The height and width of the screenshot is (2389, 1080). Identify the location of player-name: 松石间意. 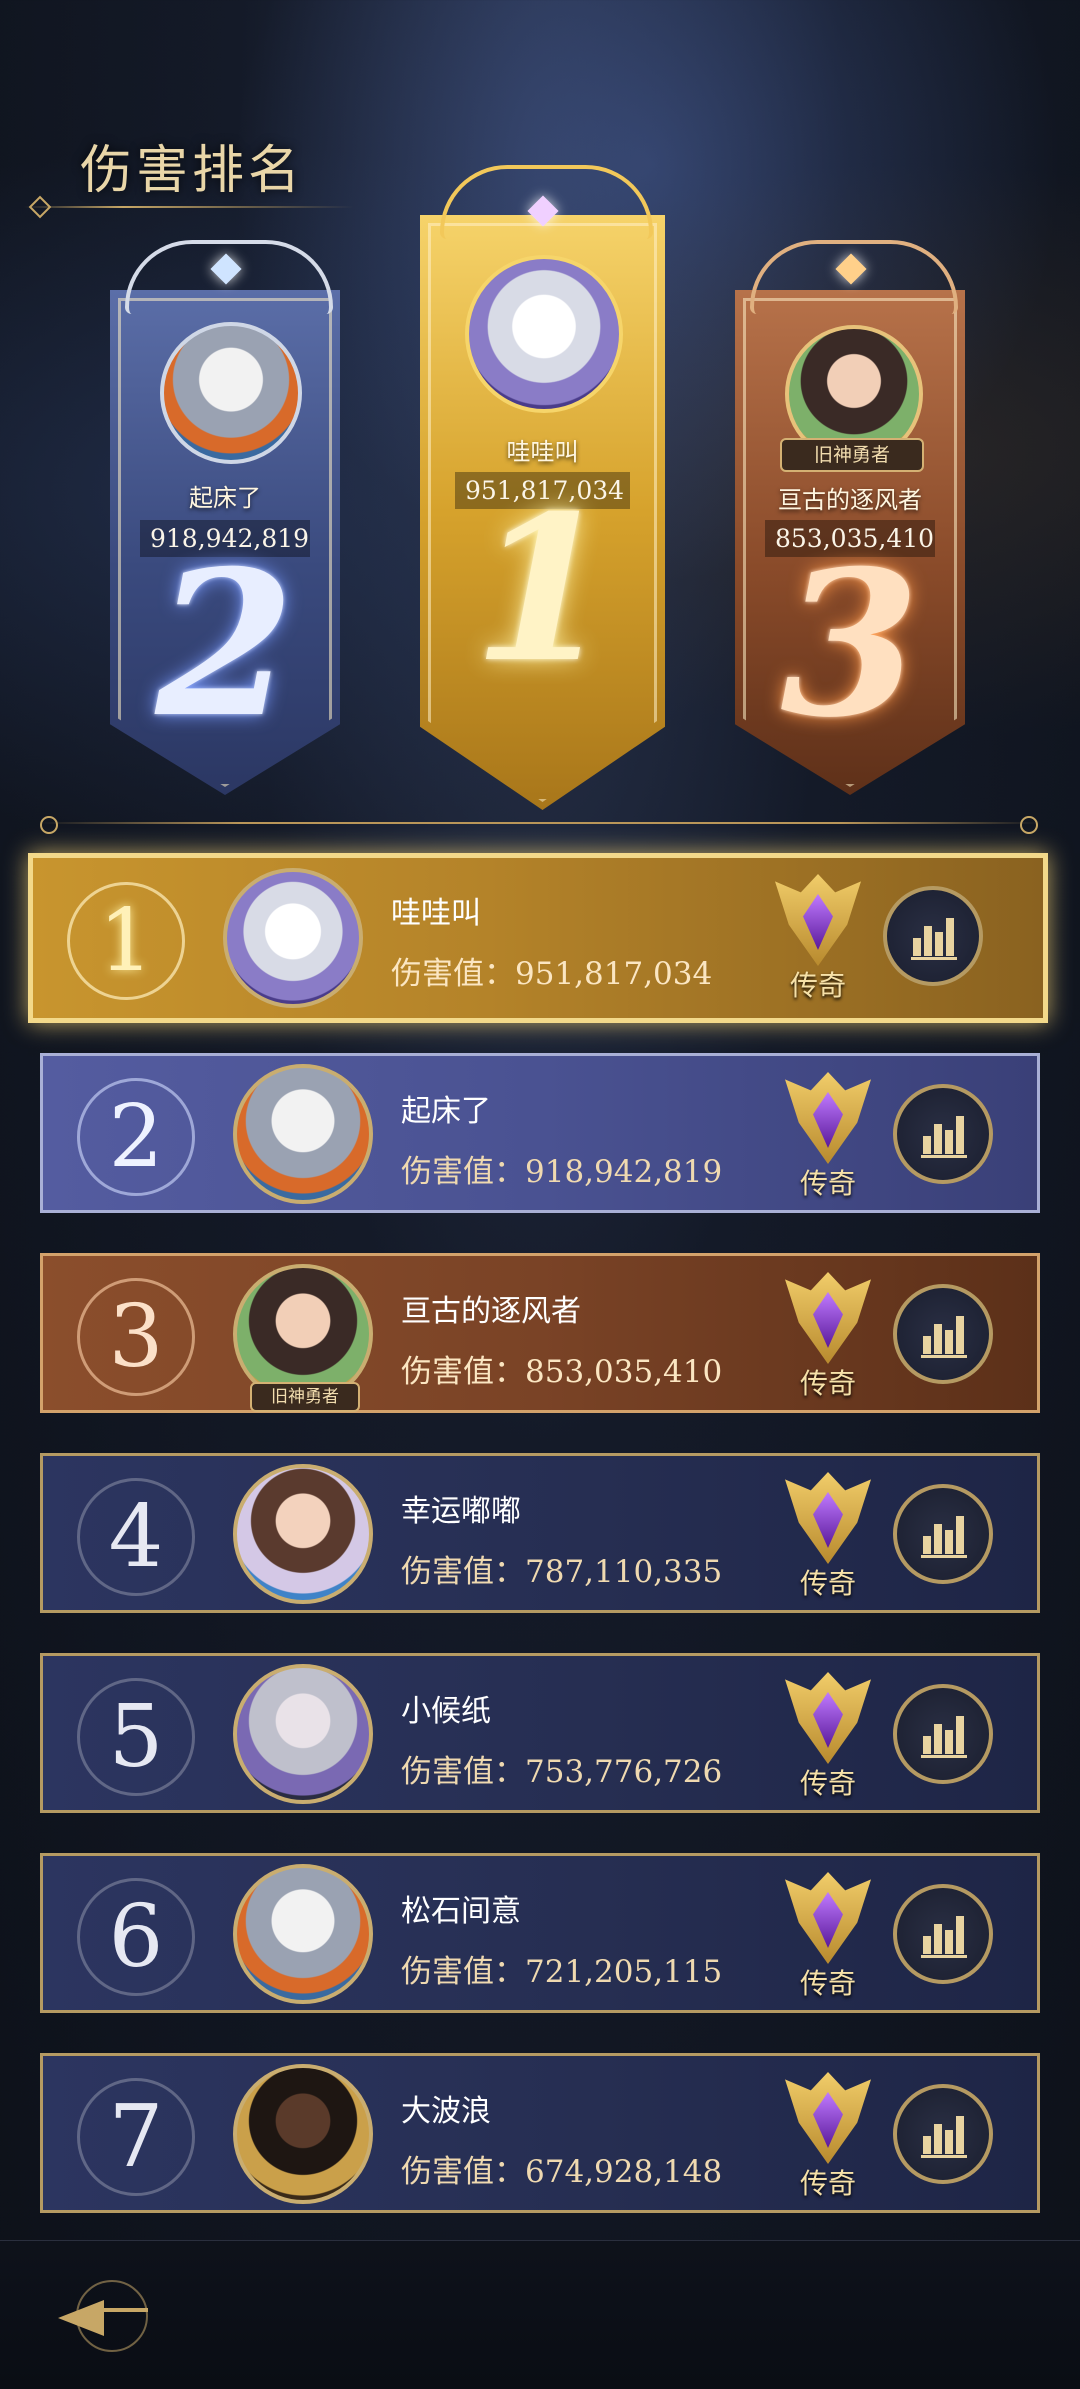
(461, 1911).